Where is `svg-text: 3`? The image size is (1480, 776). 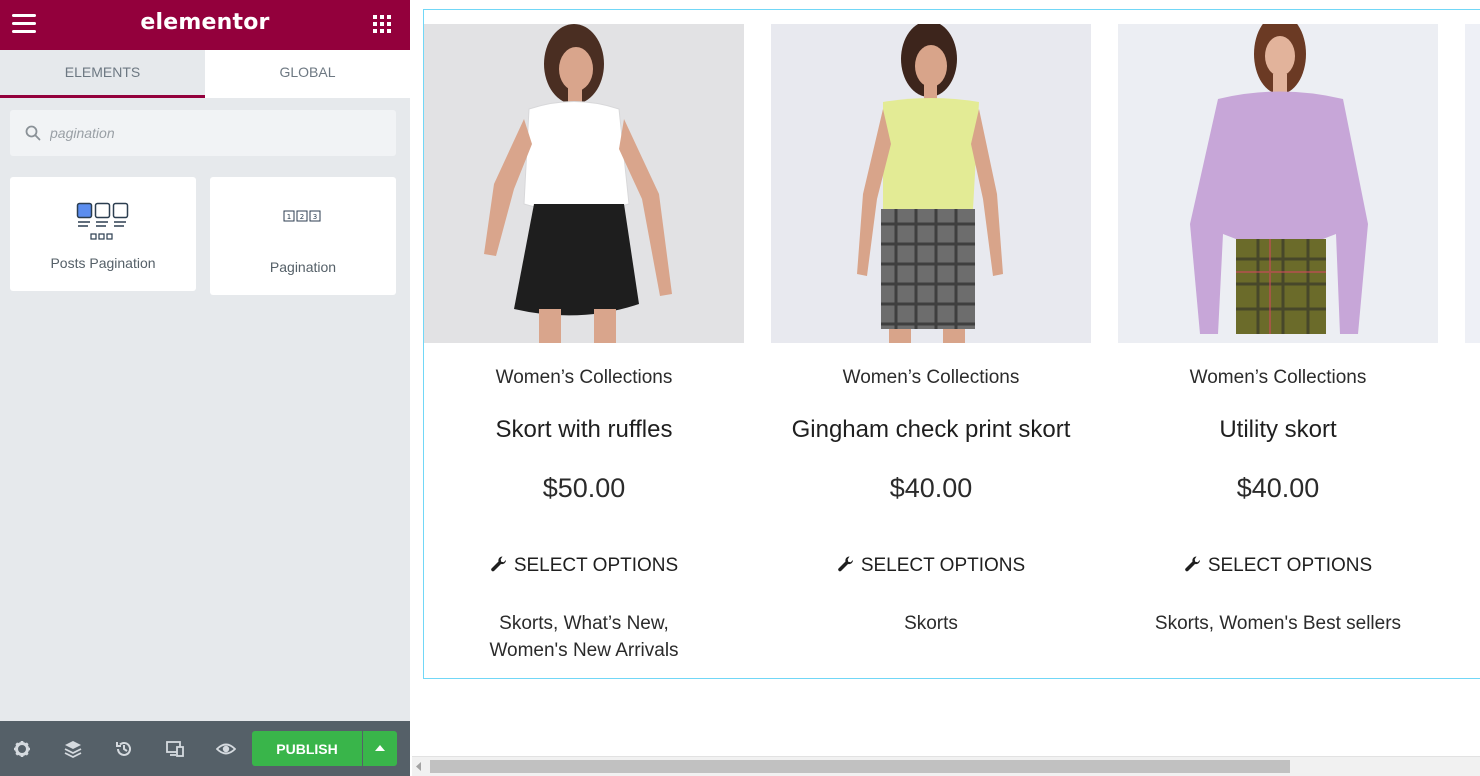 svg-text: 3 is located at coordinates (315, 217).